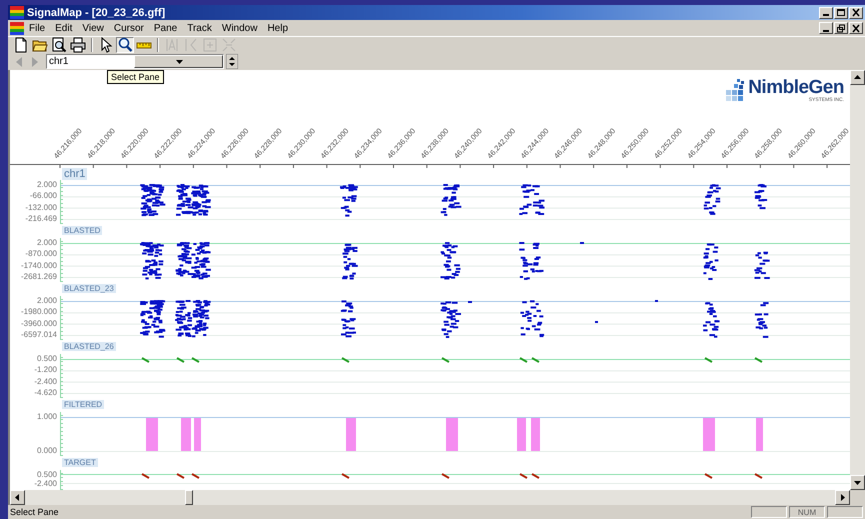 The image size is (865, 519). Describe the element at coordinates (83, 404) in the screenshot. I see `track-name-label: FILTERED` at that location.